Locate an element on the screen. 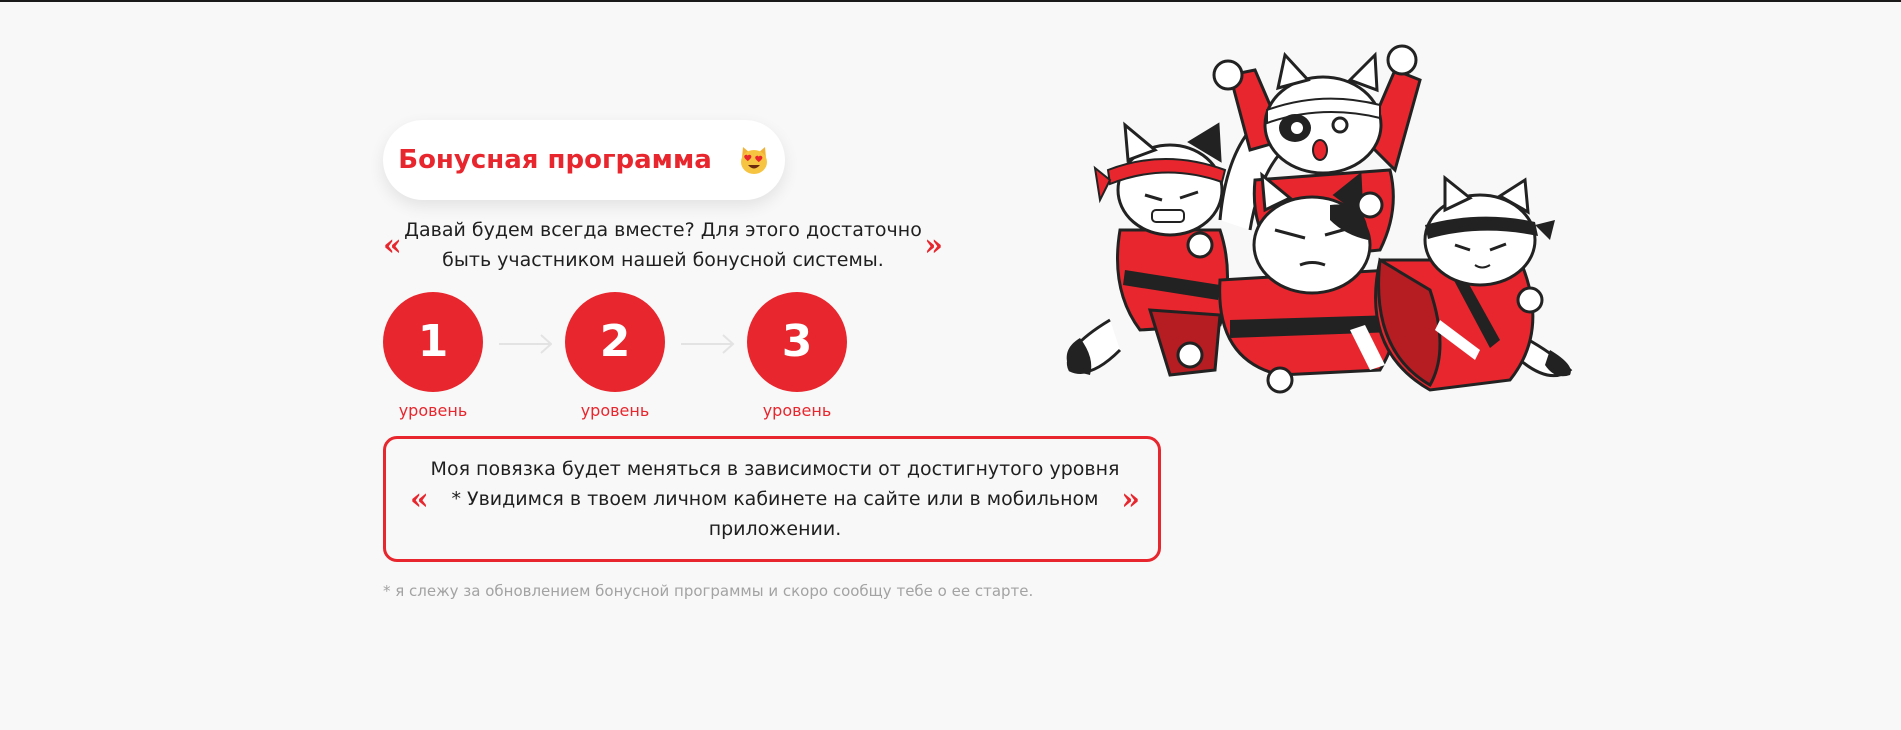 Image resolution: width=1901 pixels, height=730 pixels. karate-cats-illustration is located at coordinates (1319, 219).